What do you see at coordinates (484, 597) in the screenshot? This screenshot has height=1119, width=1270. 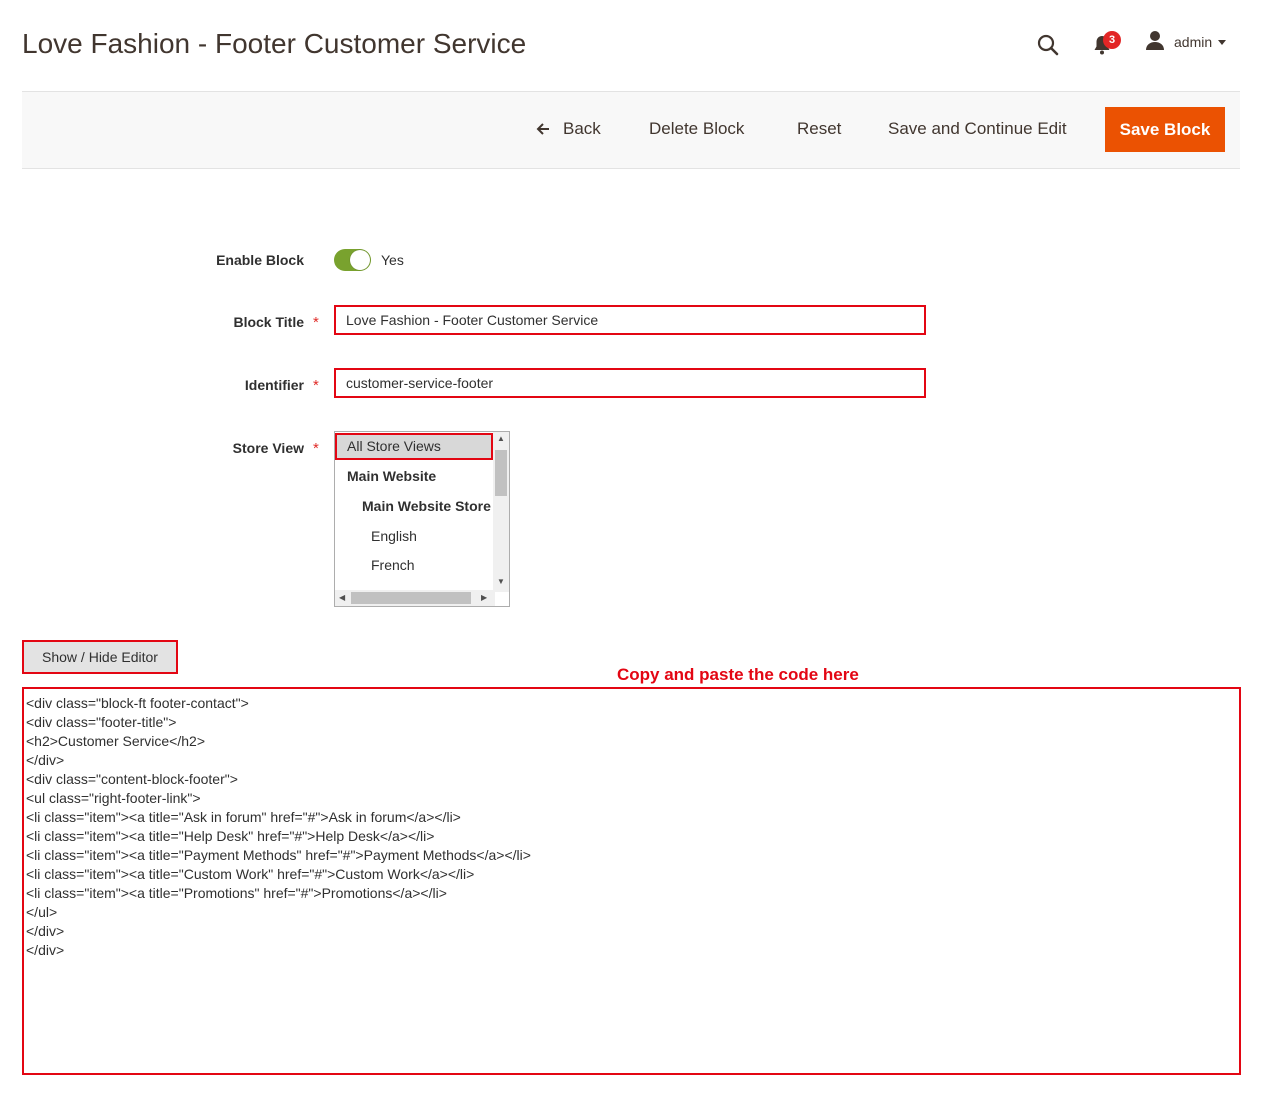 I see `scroll-right-arrow-icon: ▶` at bounding box center [484, 597].